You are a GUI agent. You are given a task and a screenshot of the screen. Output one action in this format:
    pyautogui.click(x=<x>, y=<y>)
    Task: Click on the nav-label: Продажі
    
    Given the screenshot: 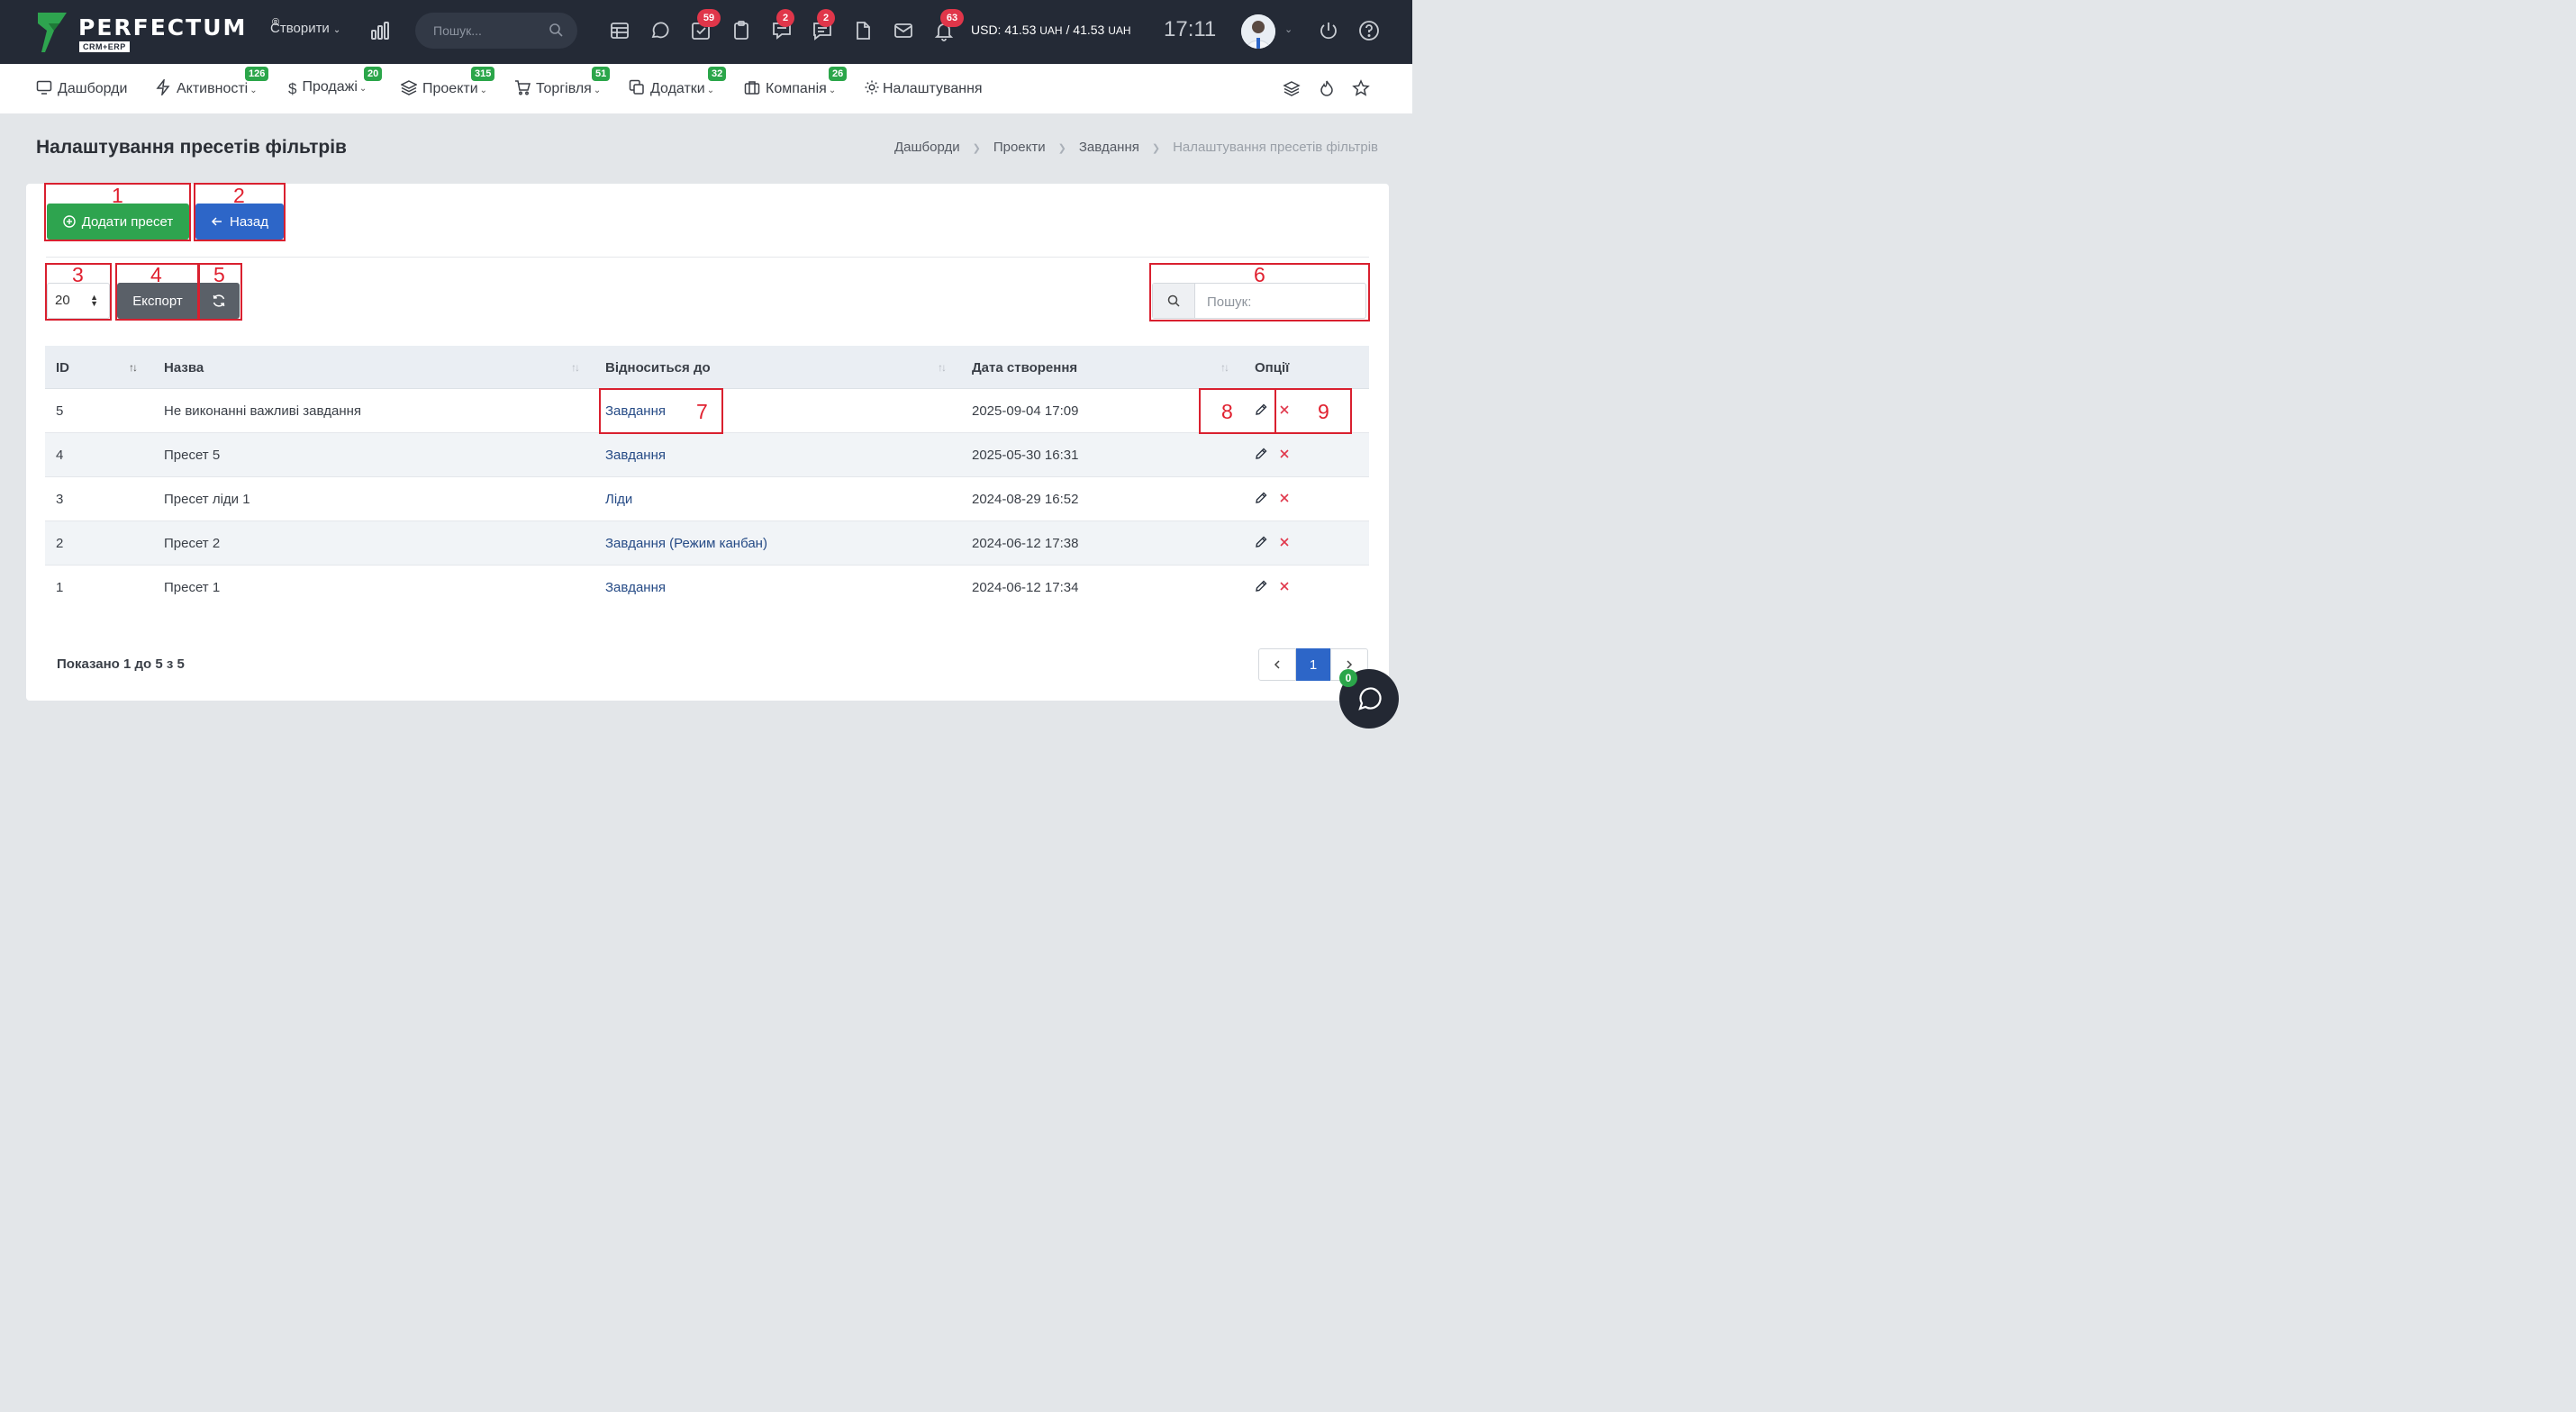 What is the action you would take?
    pyautogui.click(x=330, y=87)
    